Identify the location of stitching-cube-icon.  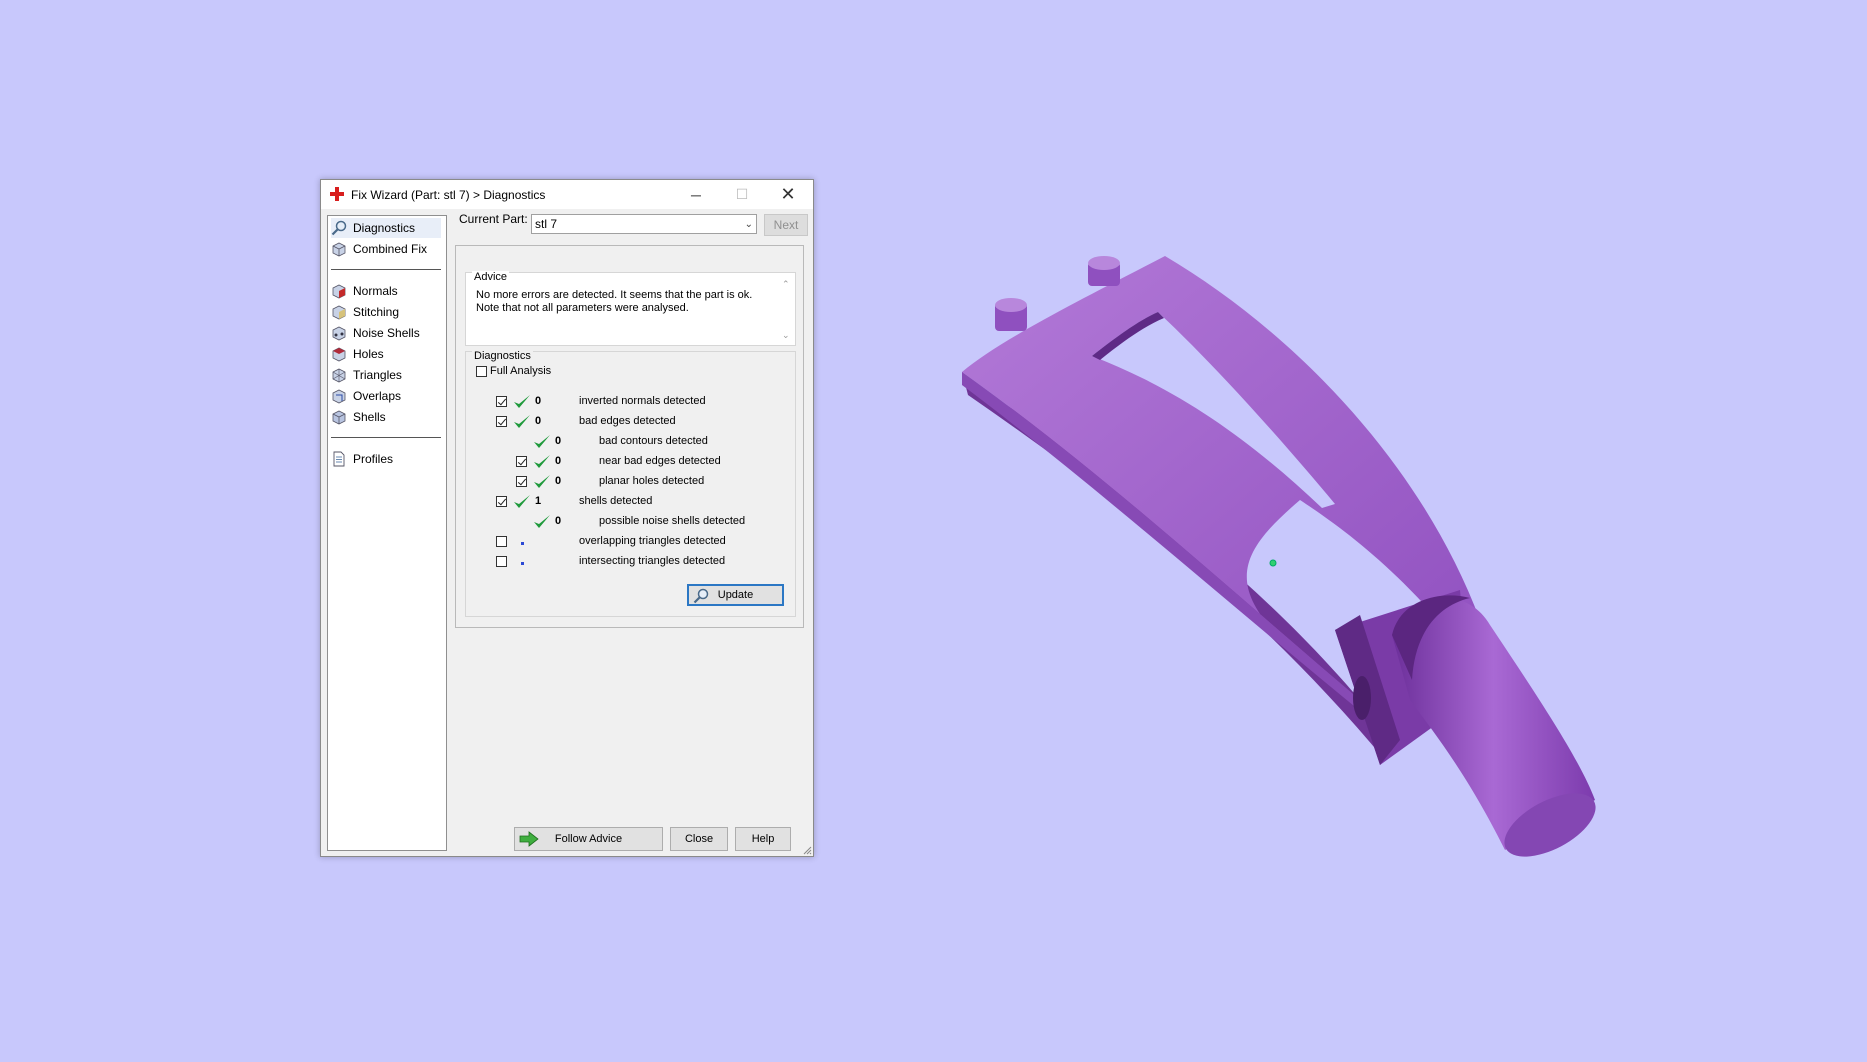
(339, 312).